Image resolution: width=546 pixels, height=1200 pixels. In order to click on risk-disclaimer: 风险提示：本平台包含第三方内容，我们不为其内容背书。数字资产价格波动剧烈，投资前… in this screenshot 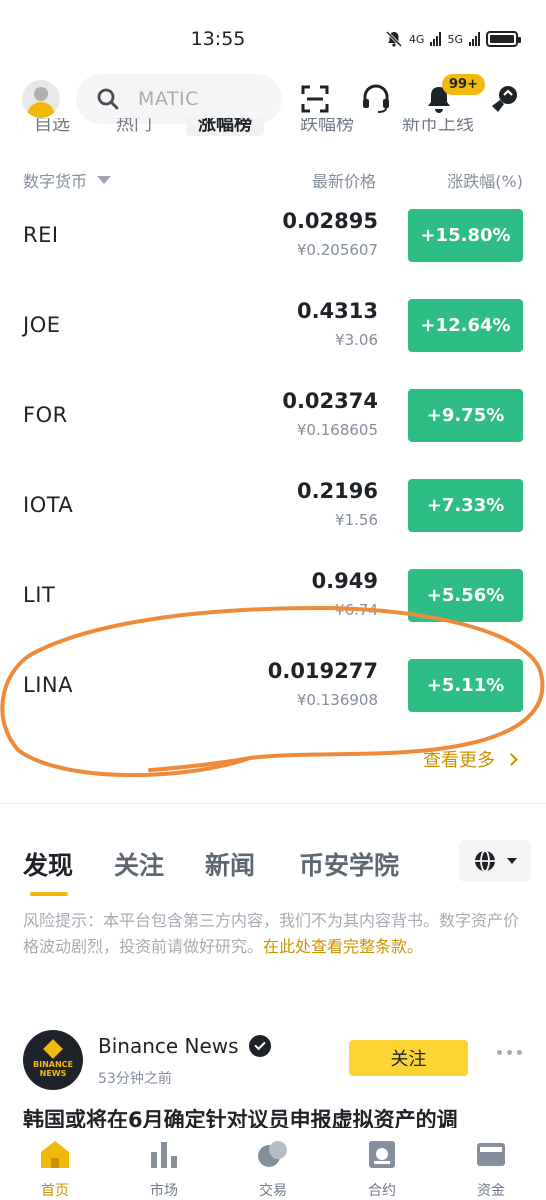, I will do `click(273, 934)`.